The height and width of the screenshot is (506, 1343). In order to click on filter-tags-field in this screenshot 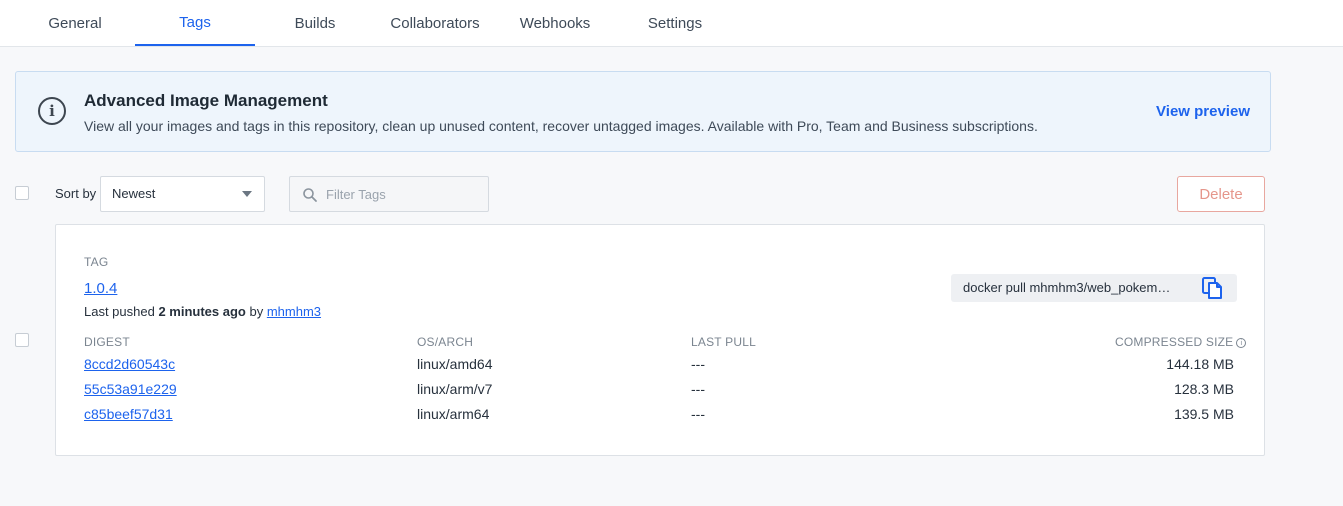, I will do `click(389, 194)`.